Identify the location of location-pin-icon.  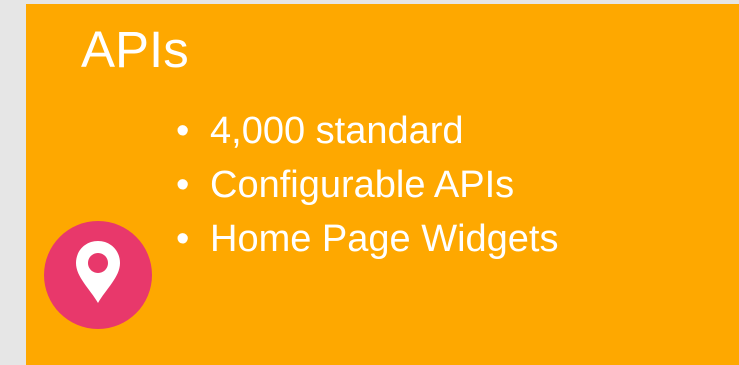
(98, 272).